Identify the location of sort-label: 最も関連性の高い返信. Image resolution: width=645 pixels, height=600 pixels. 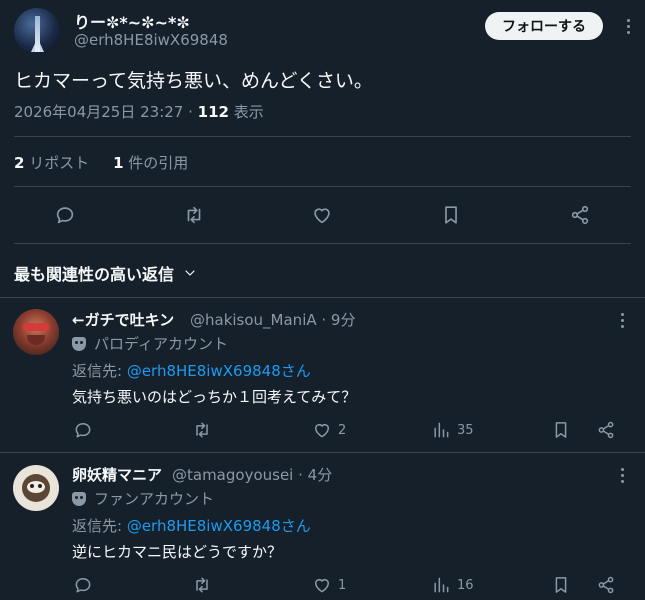
(94, 274).